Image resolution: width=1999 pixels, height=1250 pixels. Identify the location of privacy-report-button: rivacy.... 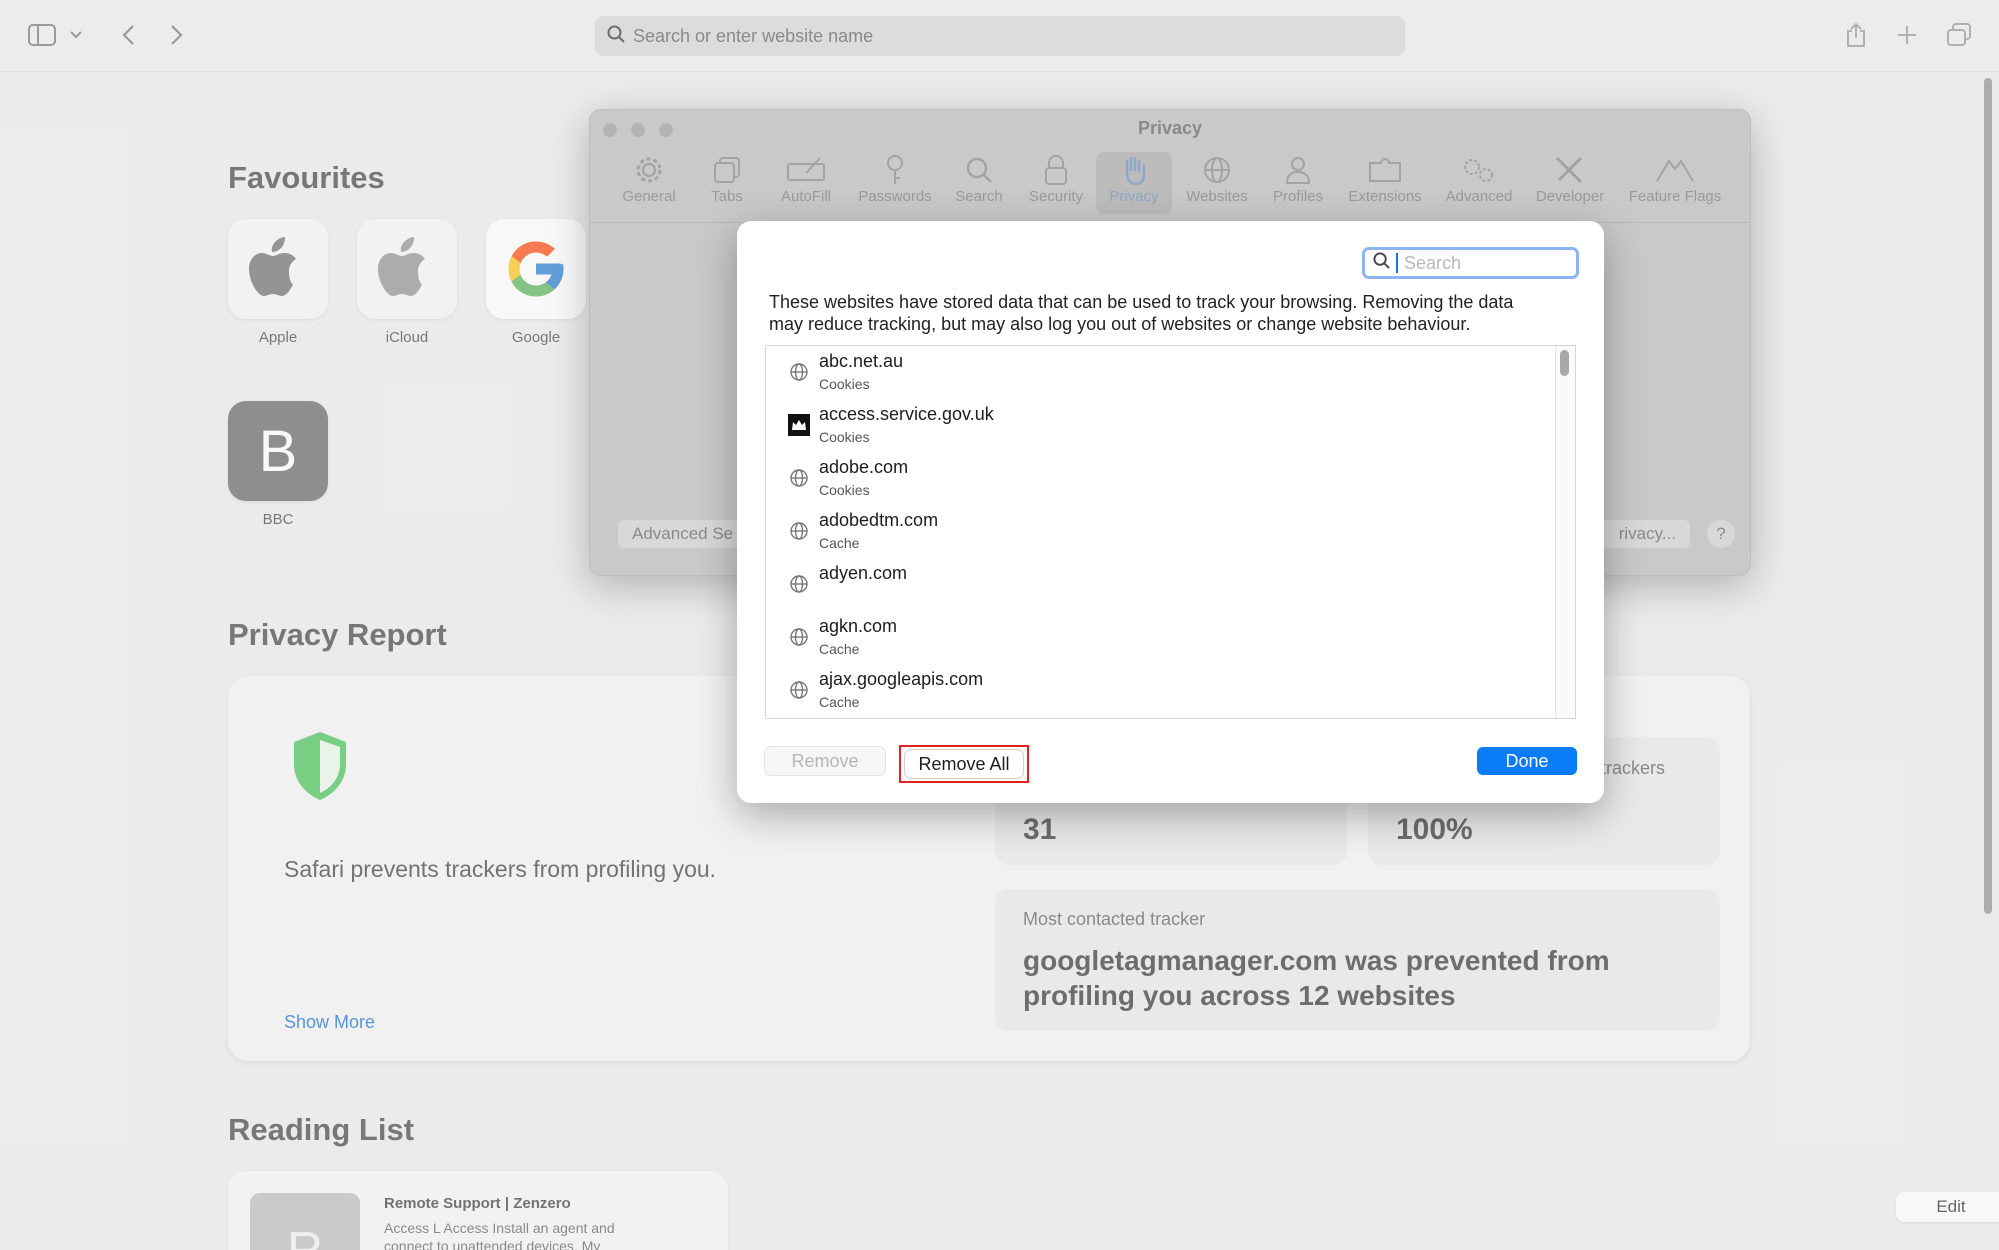
(1640, 534).